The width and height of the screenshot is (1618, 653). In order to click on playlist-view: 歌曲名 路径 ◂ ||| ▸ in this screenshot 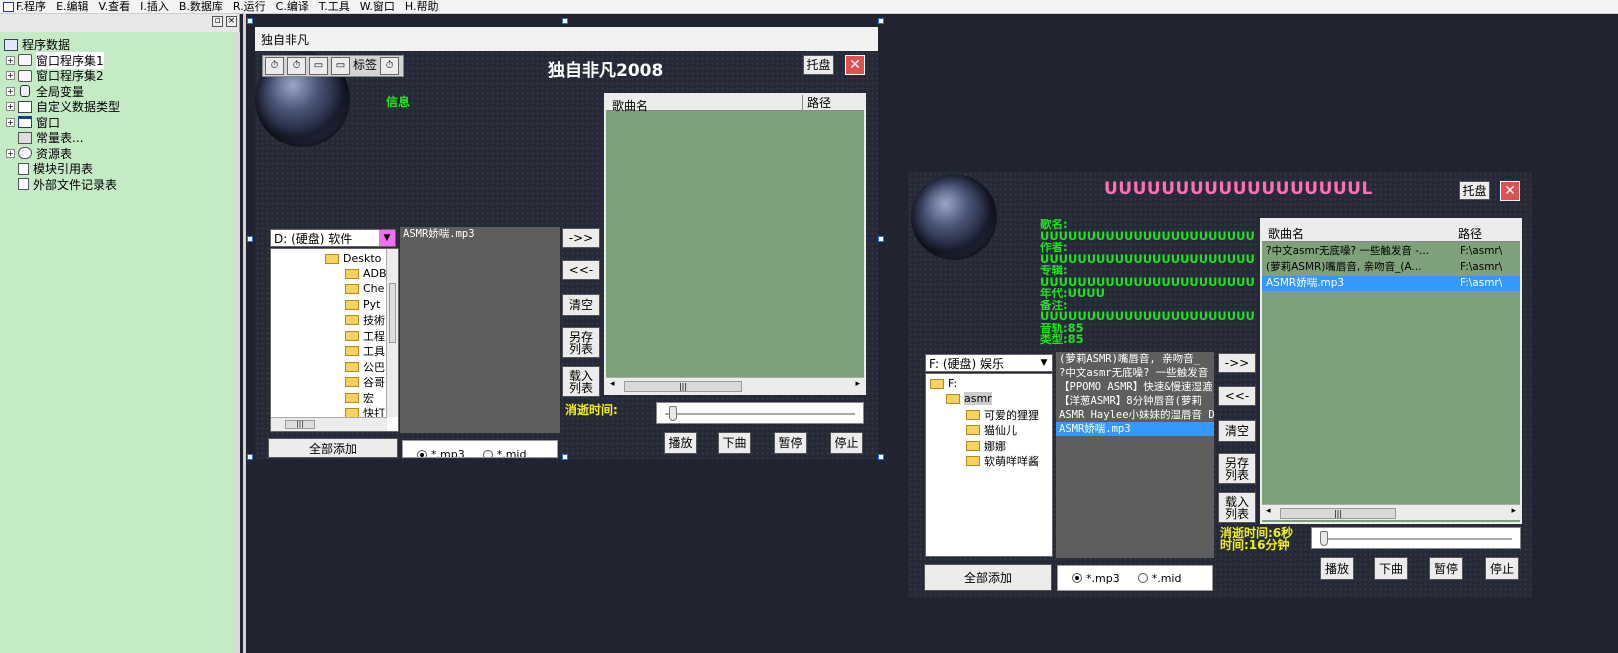, I will do `click(735, 244)`.